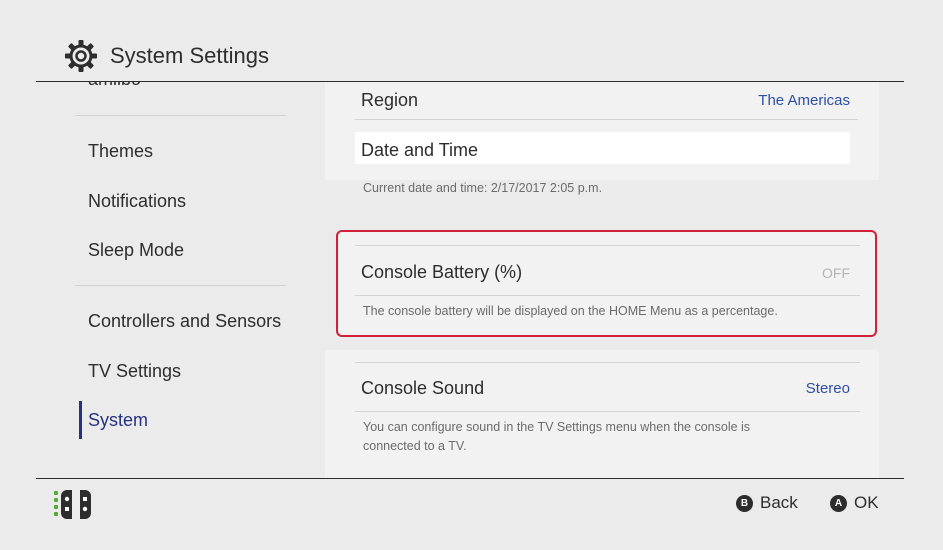 The image size is (943, 550). I want to click on date-time-label: Date and Time, so click(419, 150).